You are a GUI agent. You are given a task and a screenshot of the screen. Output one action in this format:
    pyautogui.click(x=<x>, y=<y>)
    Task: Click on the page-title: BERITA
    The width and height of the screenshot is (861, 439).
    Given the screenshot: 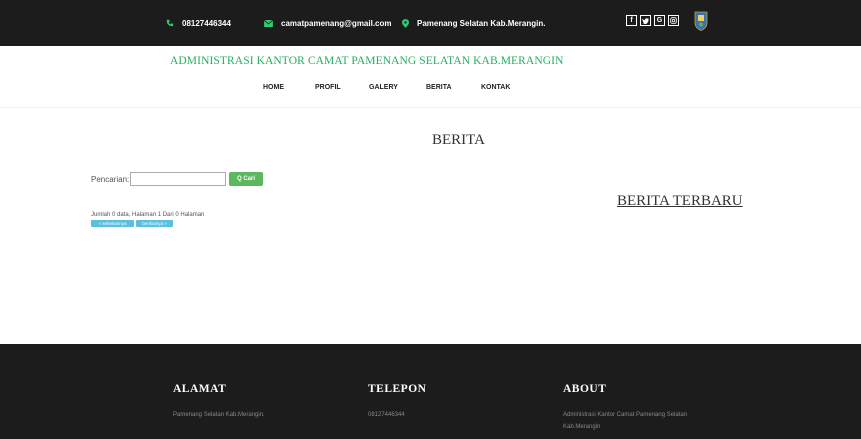 What is the action you would take?
    pyautogui.click(x=458, y=140)
    